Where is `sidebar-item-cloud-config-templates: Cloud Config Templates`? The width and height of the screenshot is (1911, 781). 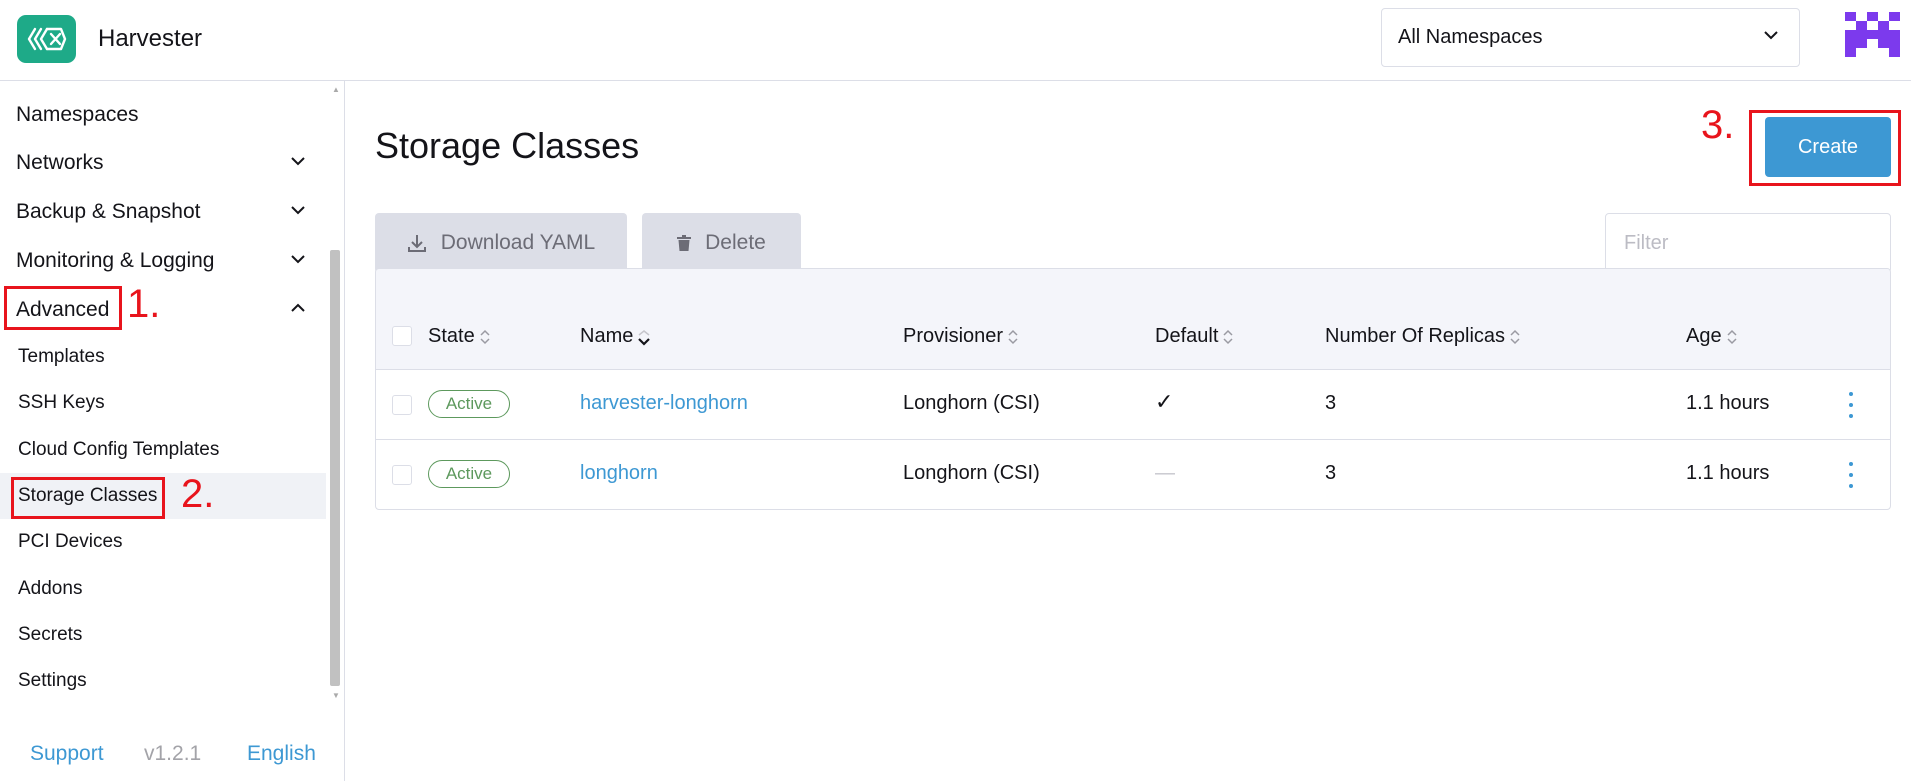 sidebar-item-cloud-config-templates: Cloud Config Templates is located at coordinates (163, 450).